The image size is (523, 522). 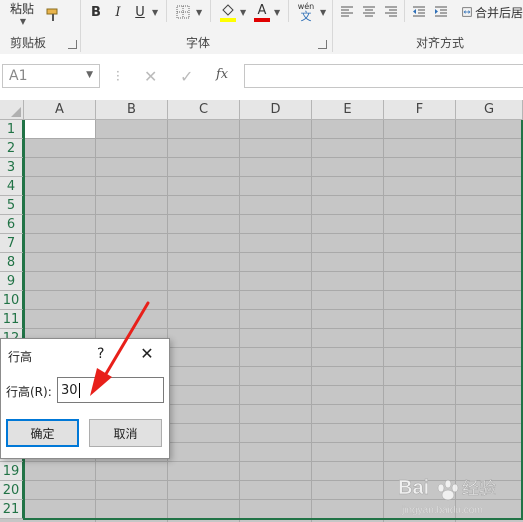 What do you see at coordinates (120, 348) in the screenshot?
I see `annotation-arrow` at bounding box center [120, 348].